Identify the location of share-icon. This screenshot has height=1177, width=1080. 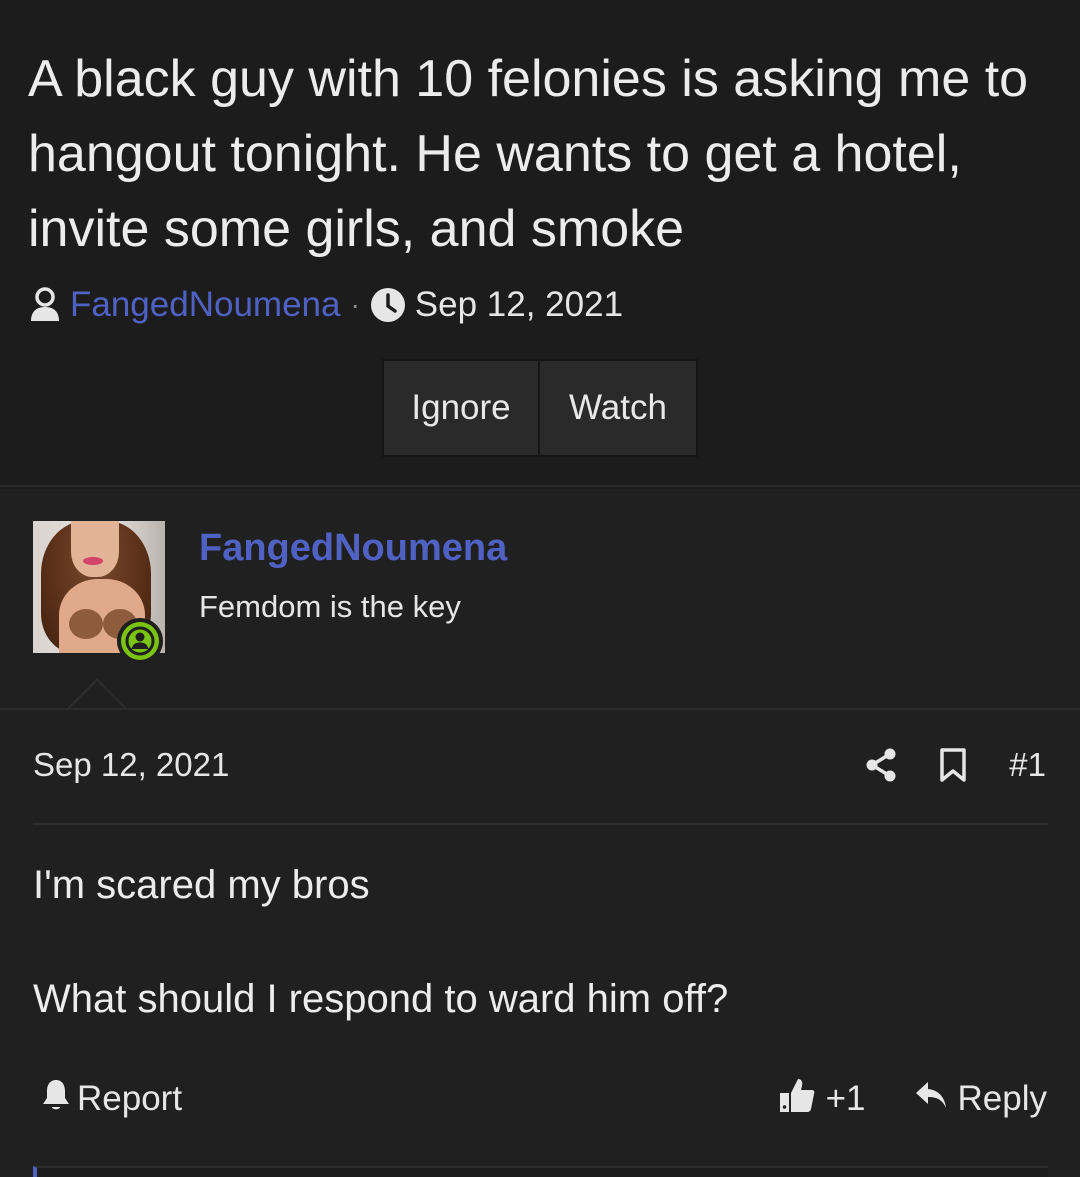
(881, 765).